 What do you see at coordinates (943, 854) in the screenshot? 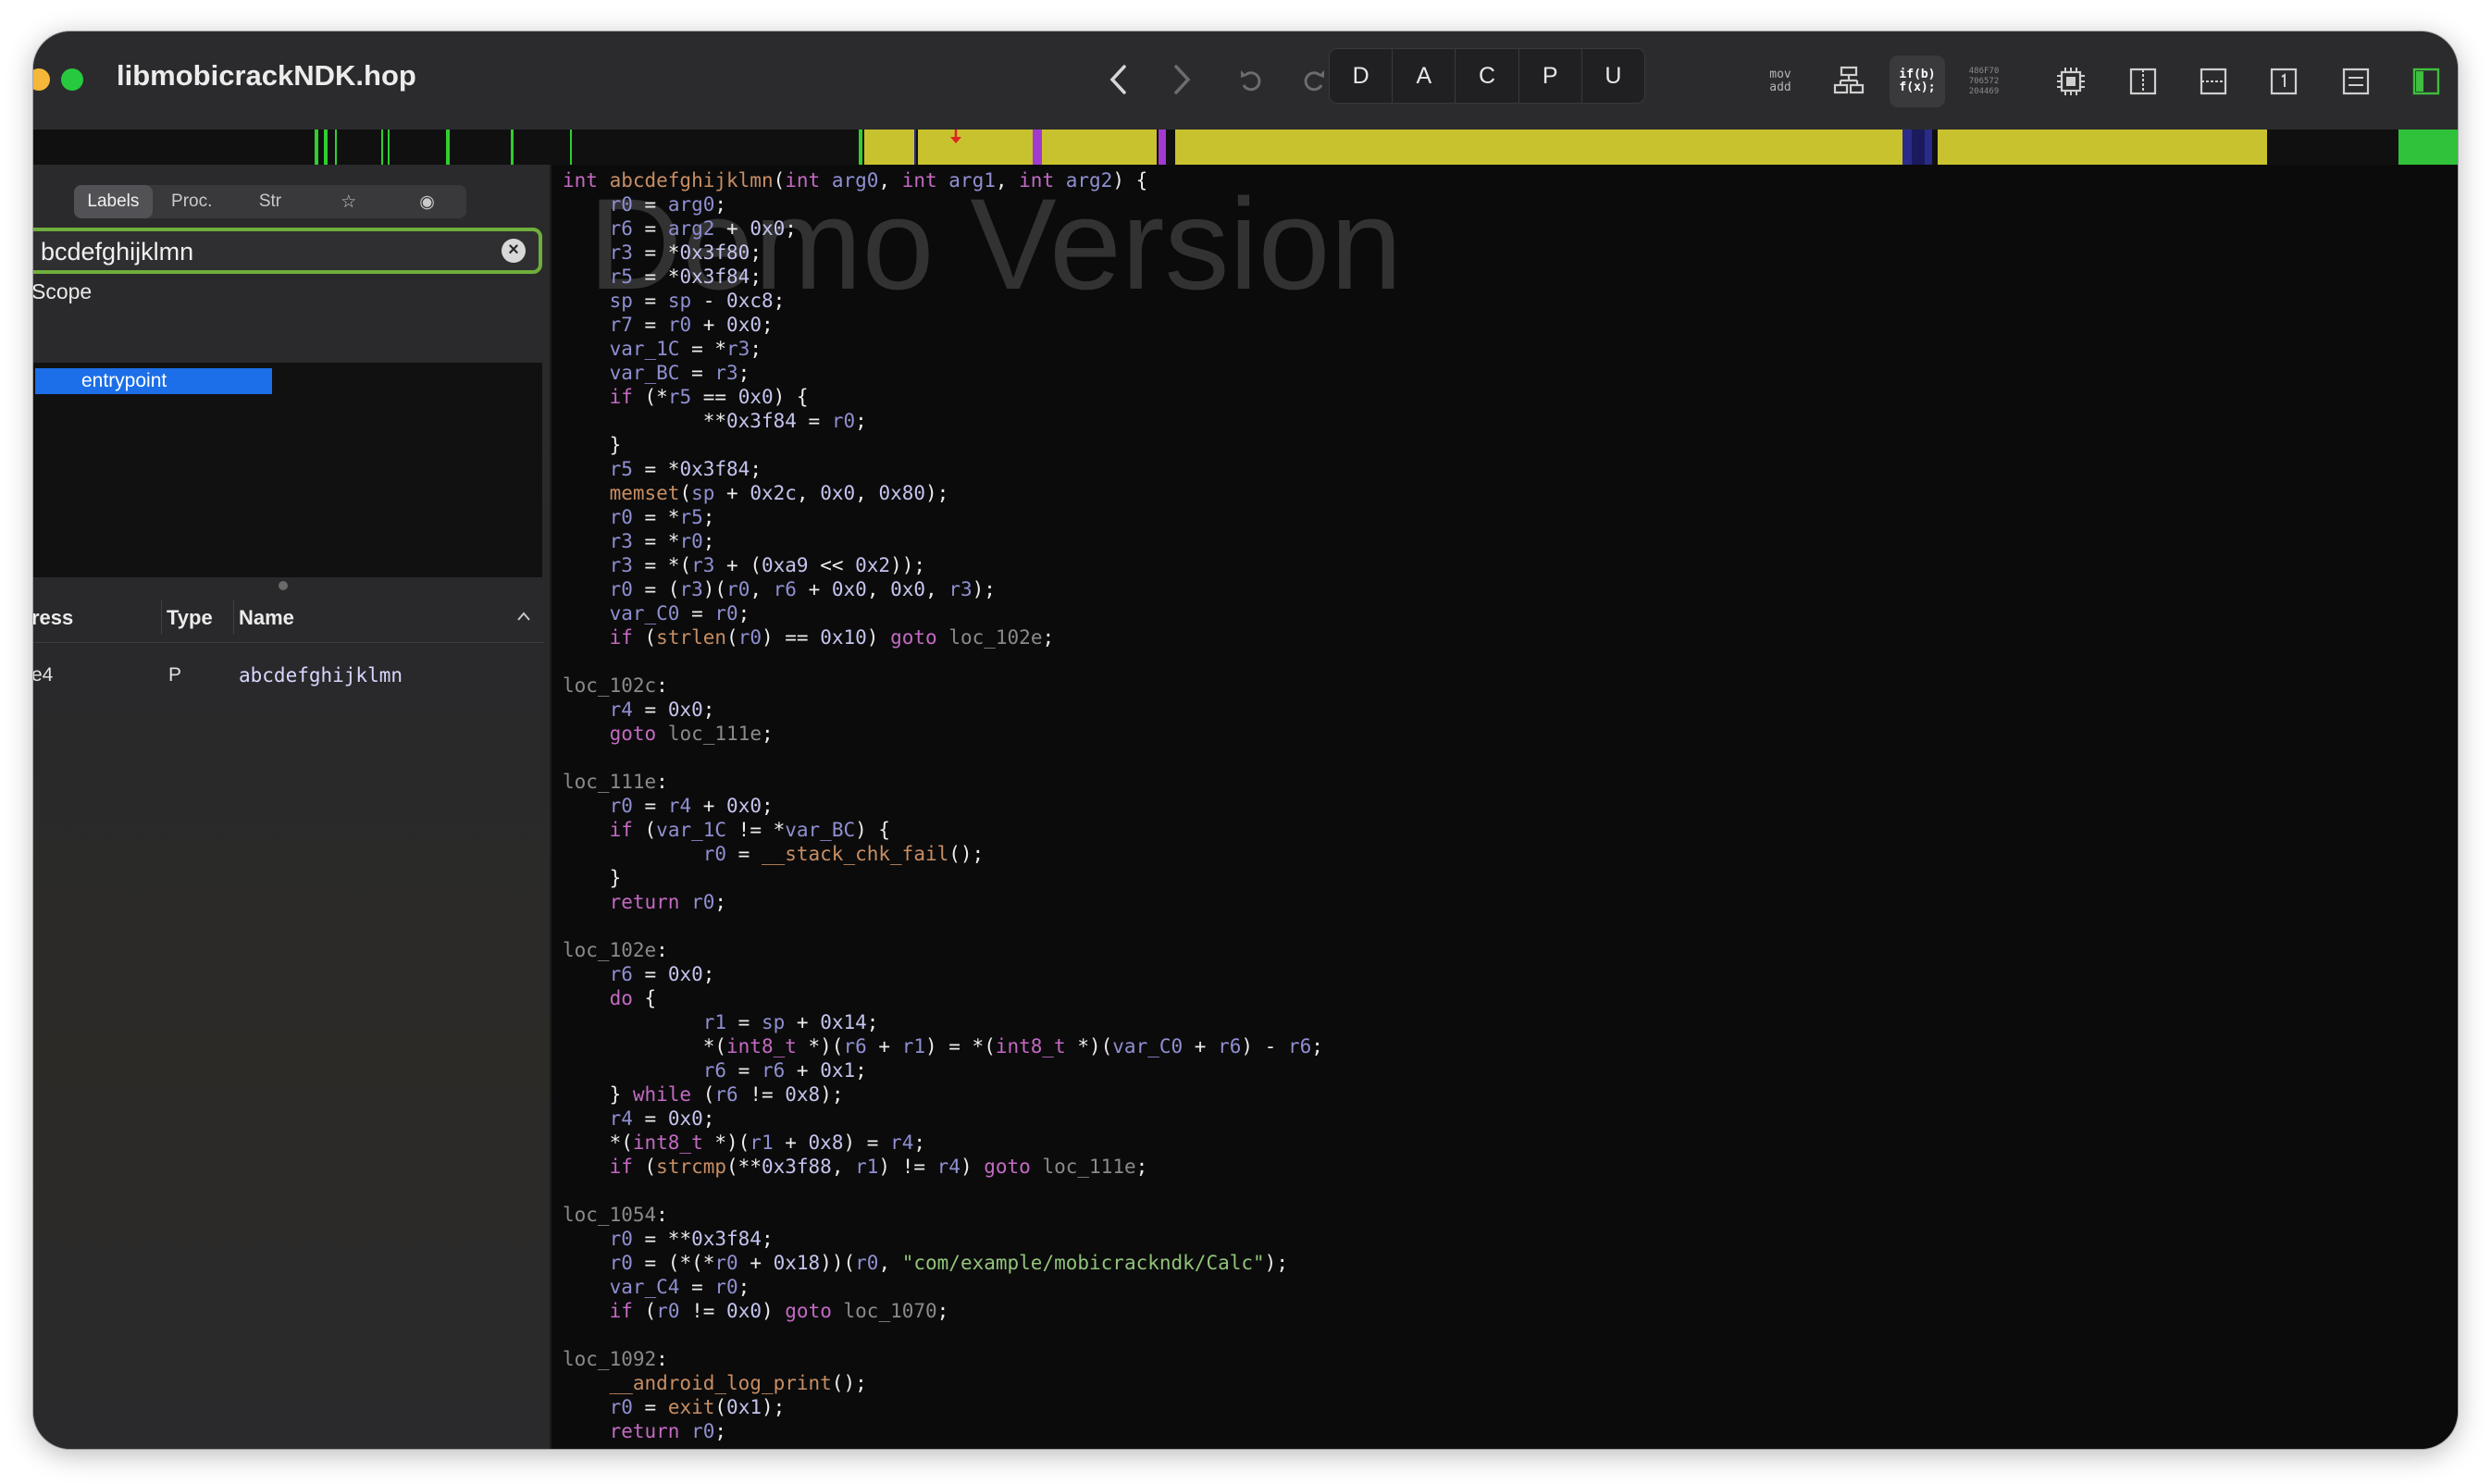
I see `code-line: r0 = __stack_chk_fail();` at bounding box center [943, 854].